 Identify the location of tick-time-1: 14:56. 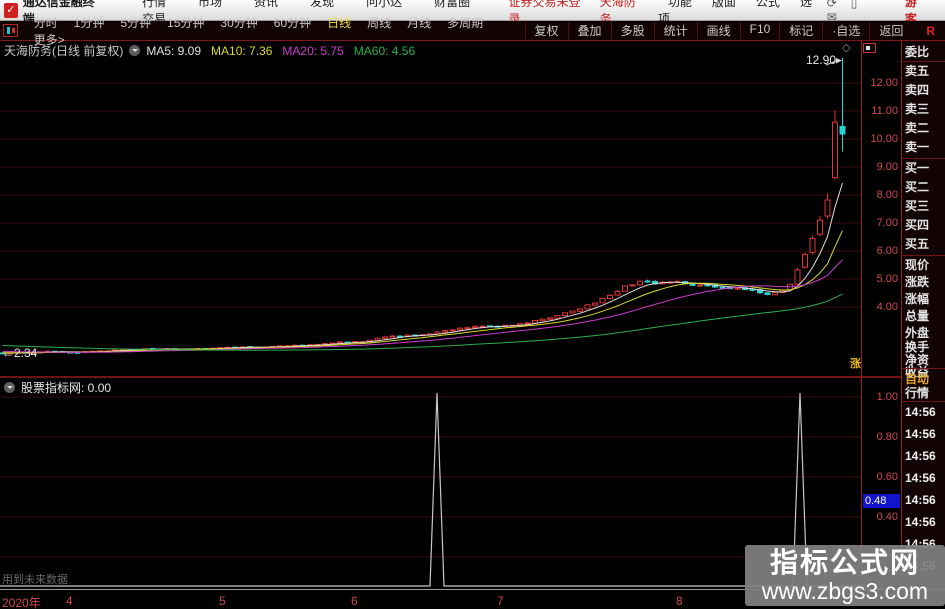
(920, 434).